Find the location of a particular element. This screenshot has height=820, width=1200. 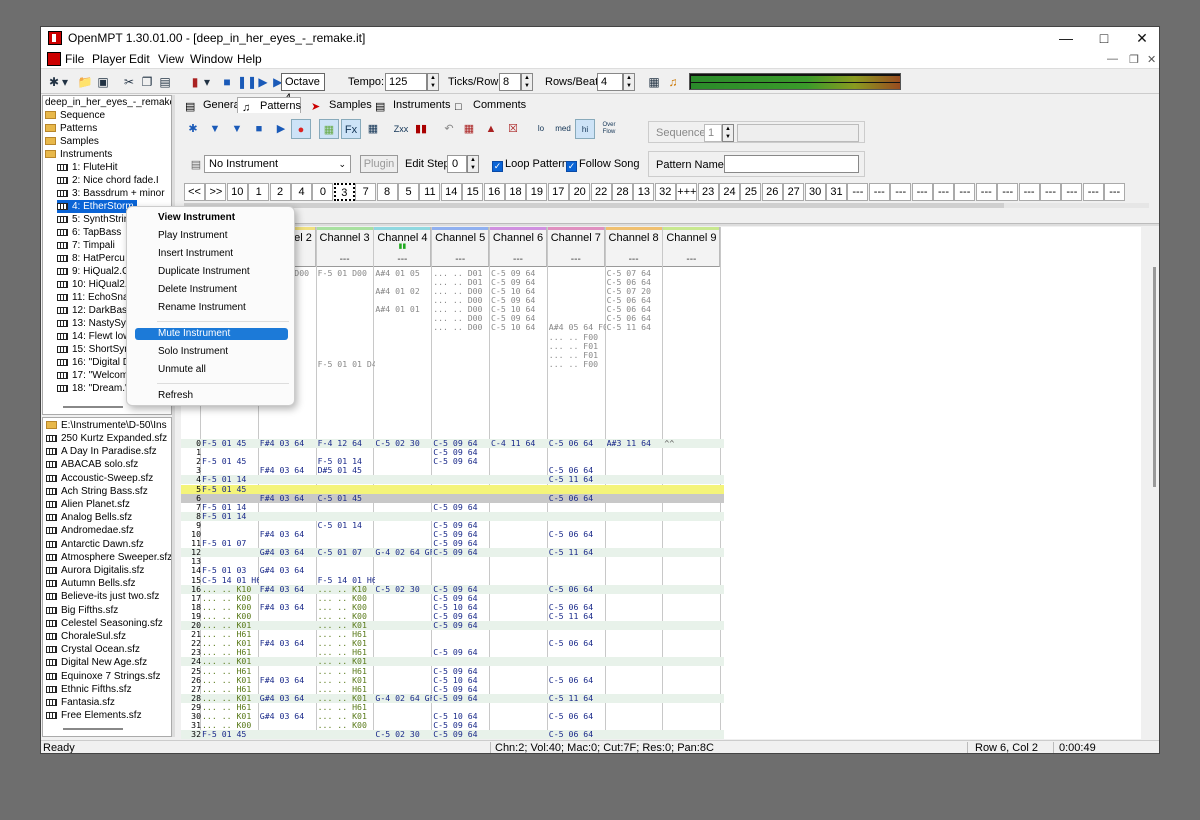

channel-manager-icon: ▮▮ is located at coordinates (421, 129).